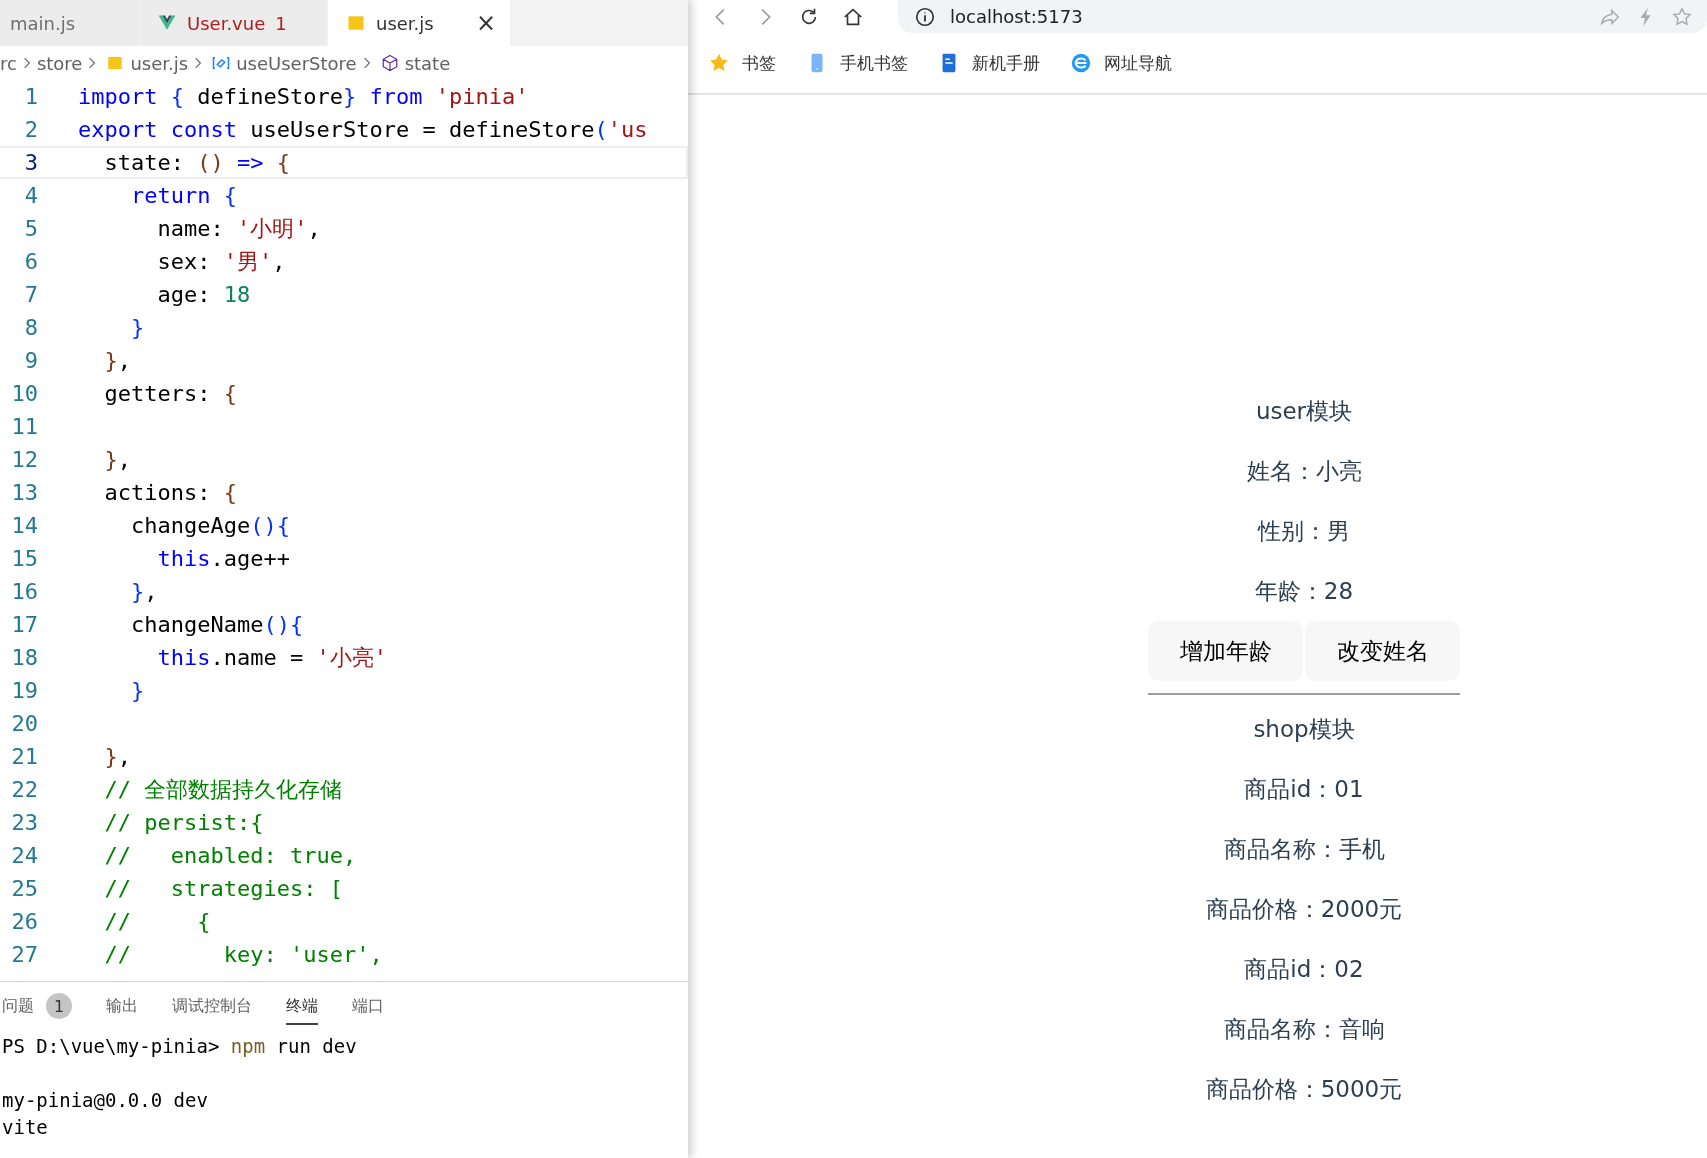  I want to click on line-number: 5, so click(30, 228).